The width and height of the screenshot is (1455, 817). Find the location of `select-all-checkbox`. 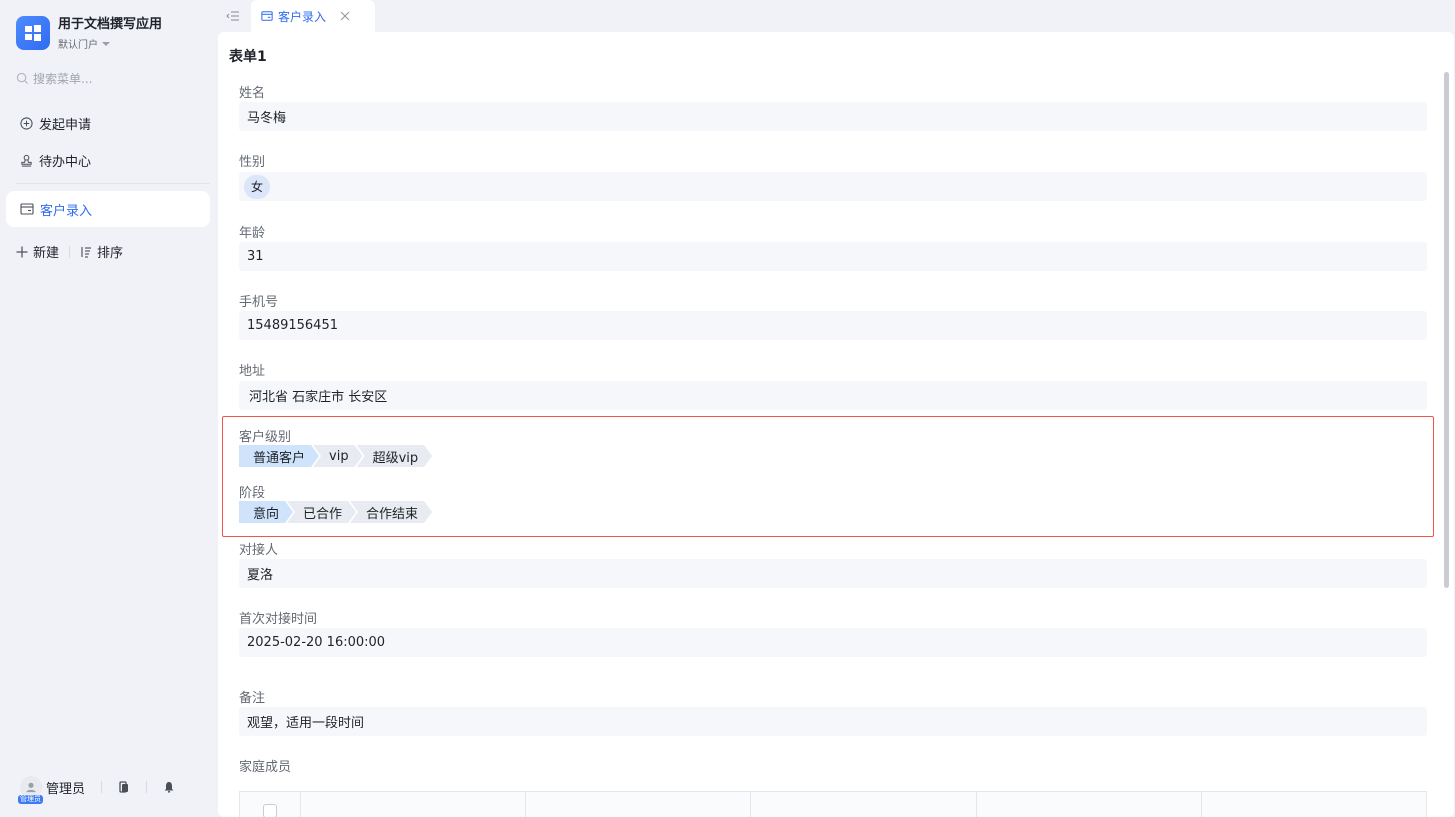

select-all-checkbox is located at coordinates (270, 810).